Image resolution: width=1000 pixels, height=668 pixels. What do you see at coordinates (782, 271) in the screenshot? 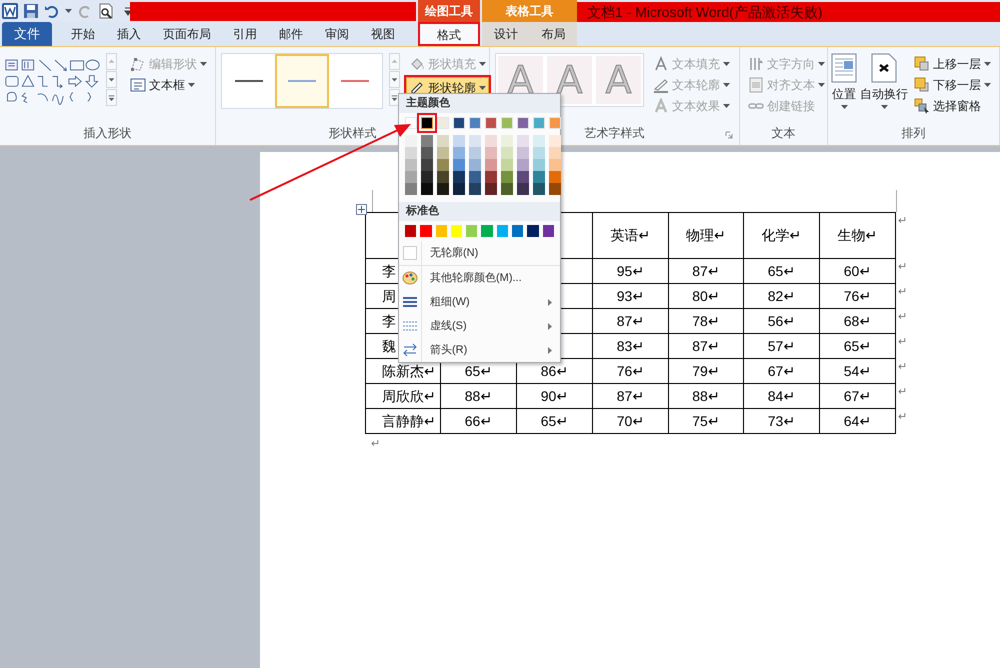
I see `table-cell: 65↵` at bounding box center [782, 271].